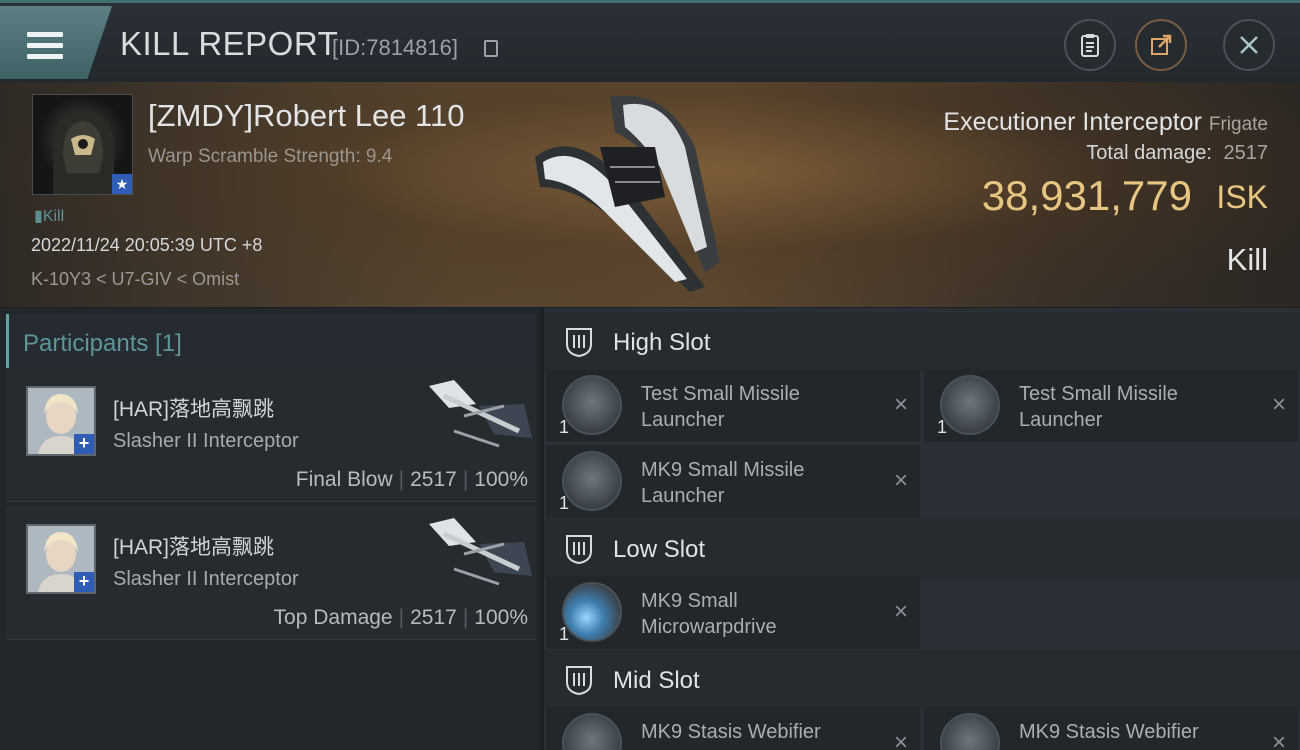 The image size is (1300, 750). What do you see at coordinates (659, 549) in the screenshot?
I see `low-slot-label: Low Slot` at bounding box center [659, 549].